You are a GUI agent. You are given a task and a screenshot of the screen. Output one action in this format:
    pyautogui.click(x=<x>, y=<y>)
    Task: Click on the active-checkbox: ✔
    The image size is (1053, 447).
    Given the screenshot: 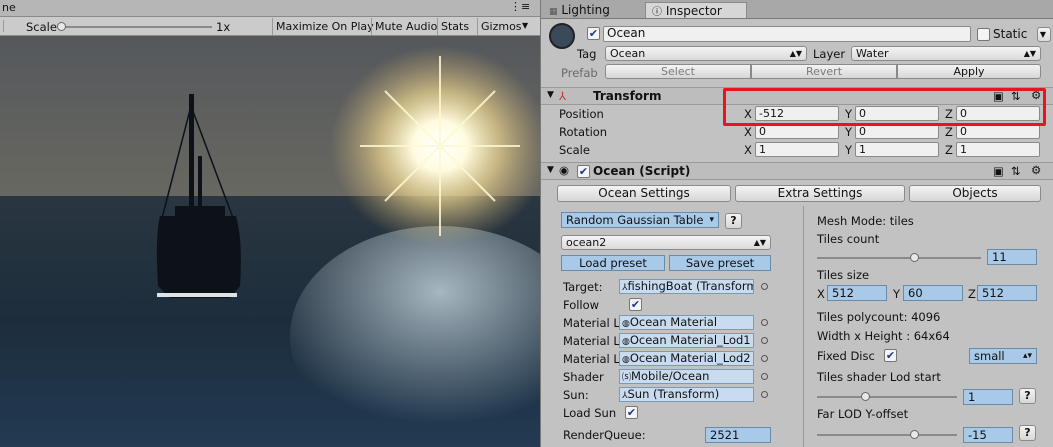 What is the action you would take?
    pyautogui.click(x=593, y=33)
    